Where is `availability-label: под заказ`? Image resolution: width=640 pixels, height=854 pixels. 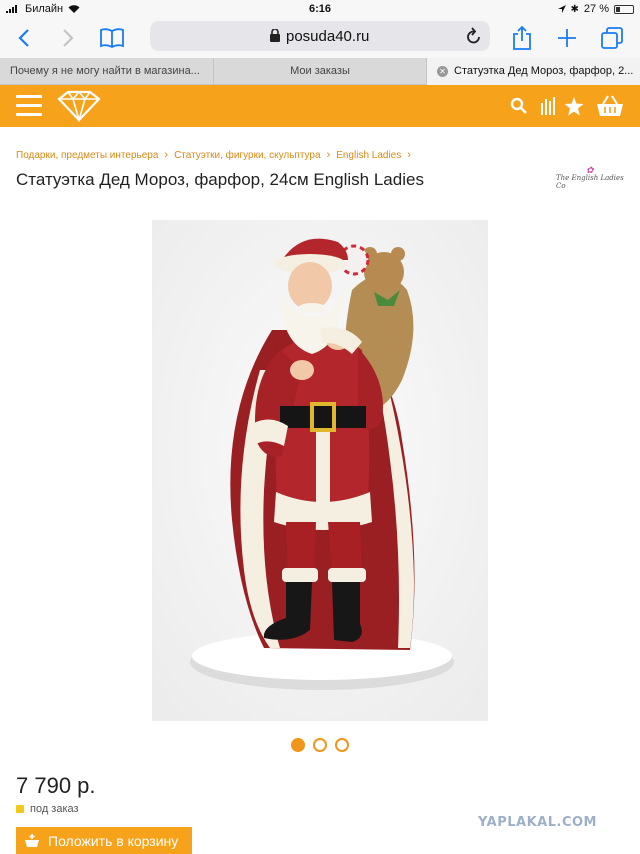 availability-label: под заказ is located at coordinates (54, 809).